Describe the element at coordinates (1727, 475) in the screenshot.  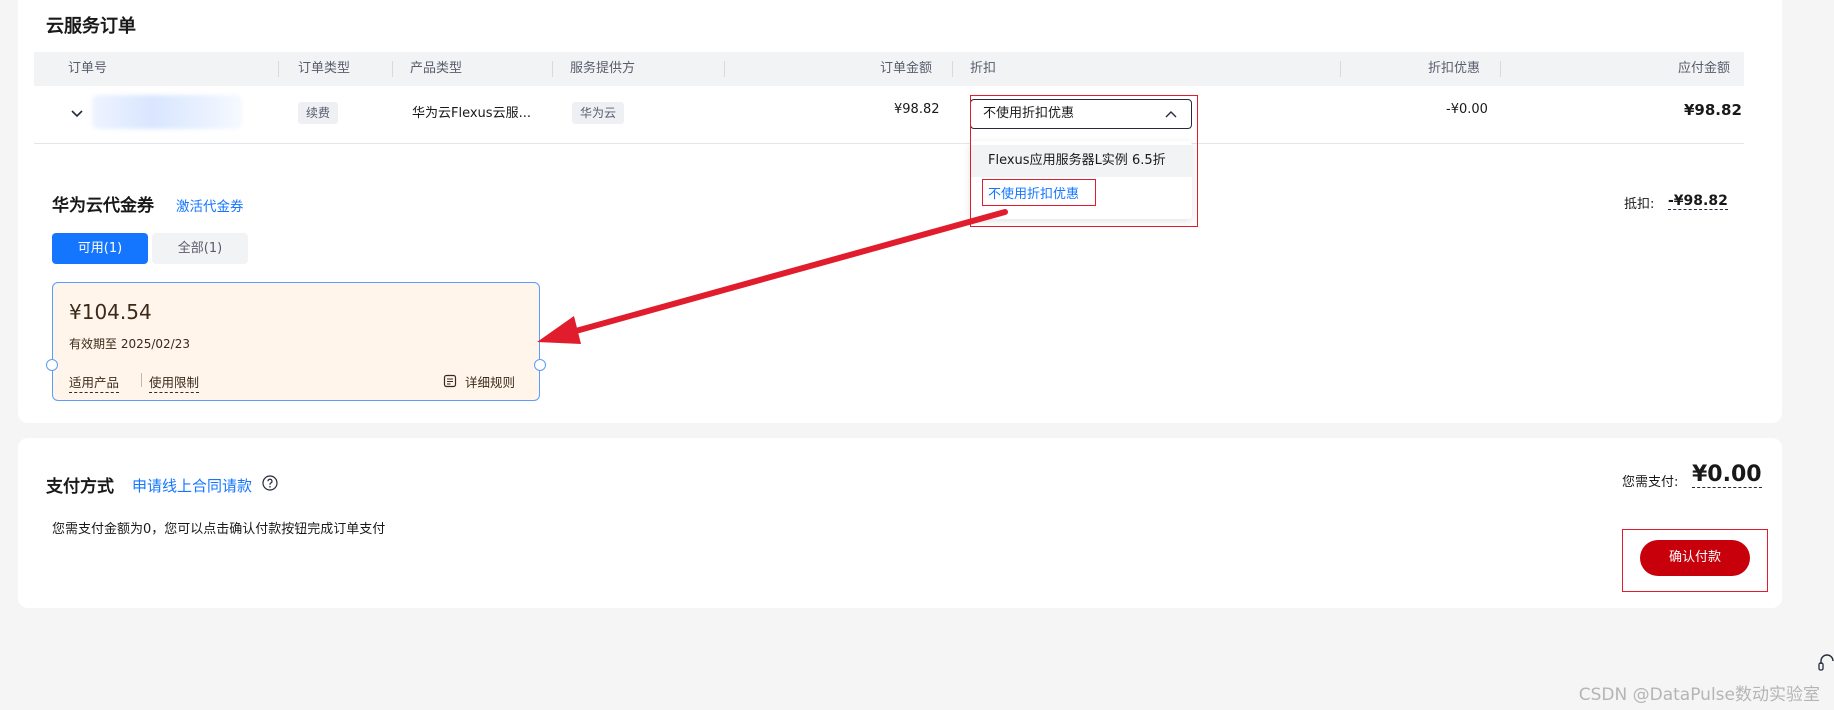
I see `need-pay-value: ¥0.00` at that location.